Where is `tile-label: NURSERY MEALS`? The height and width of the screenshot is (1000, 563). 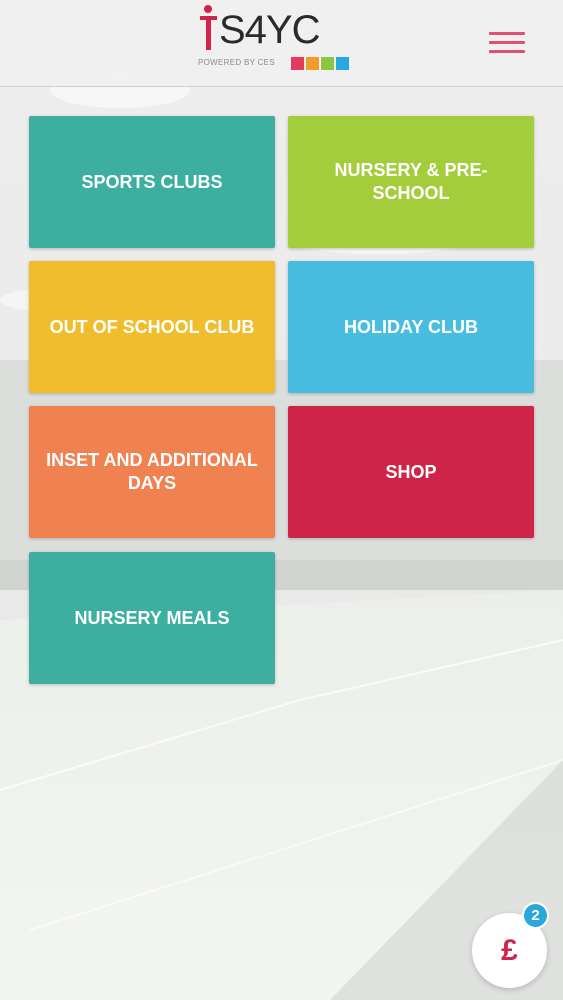 tile-label: NURSERY MEALS is located at coordinates (152, 617).